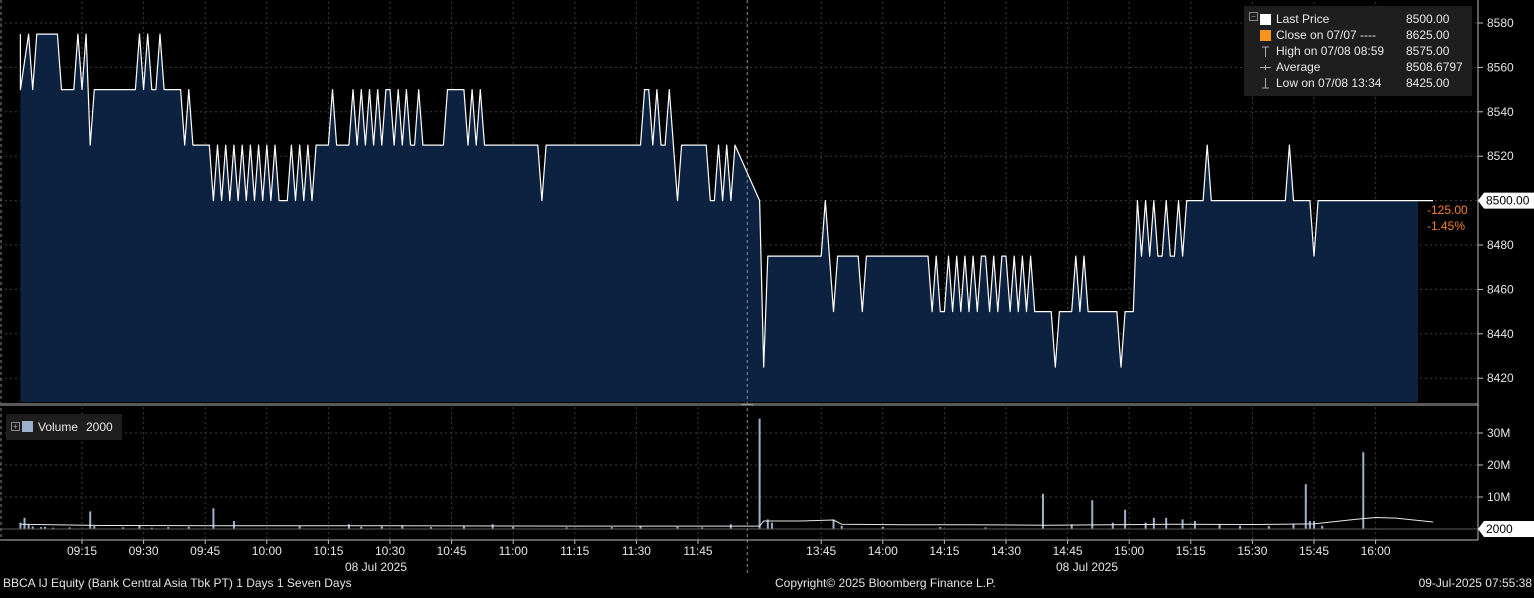 The width and height of the screenshot is (1534, 598). I want to click on legend-label: Last Price, so click(1303, 19).